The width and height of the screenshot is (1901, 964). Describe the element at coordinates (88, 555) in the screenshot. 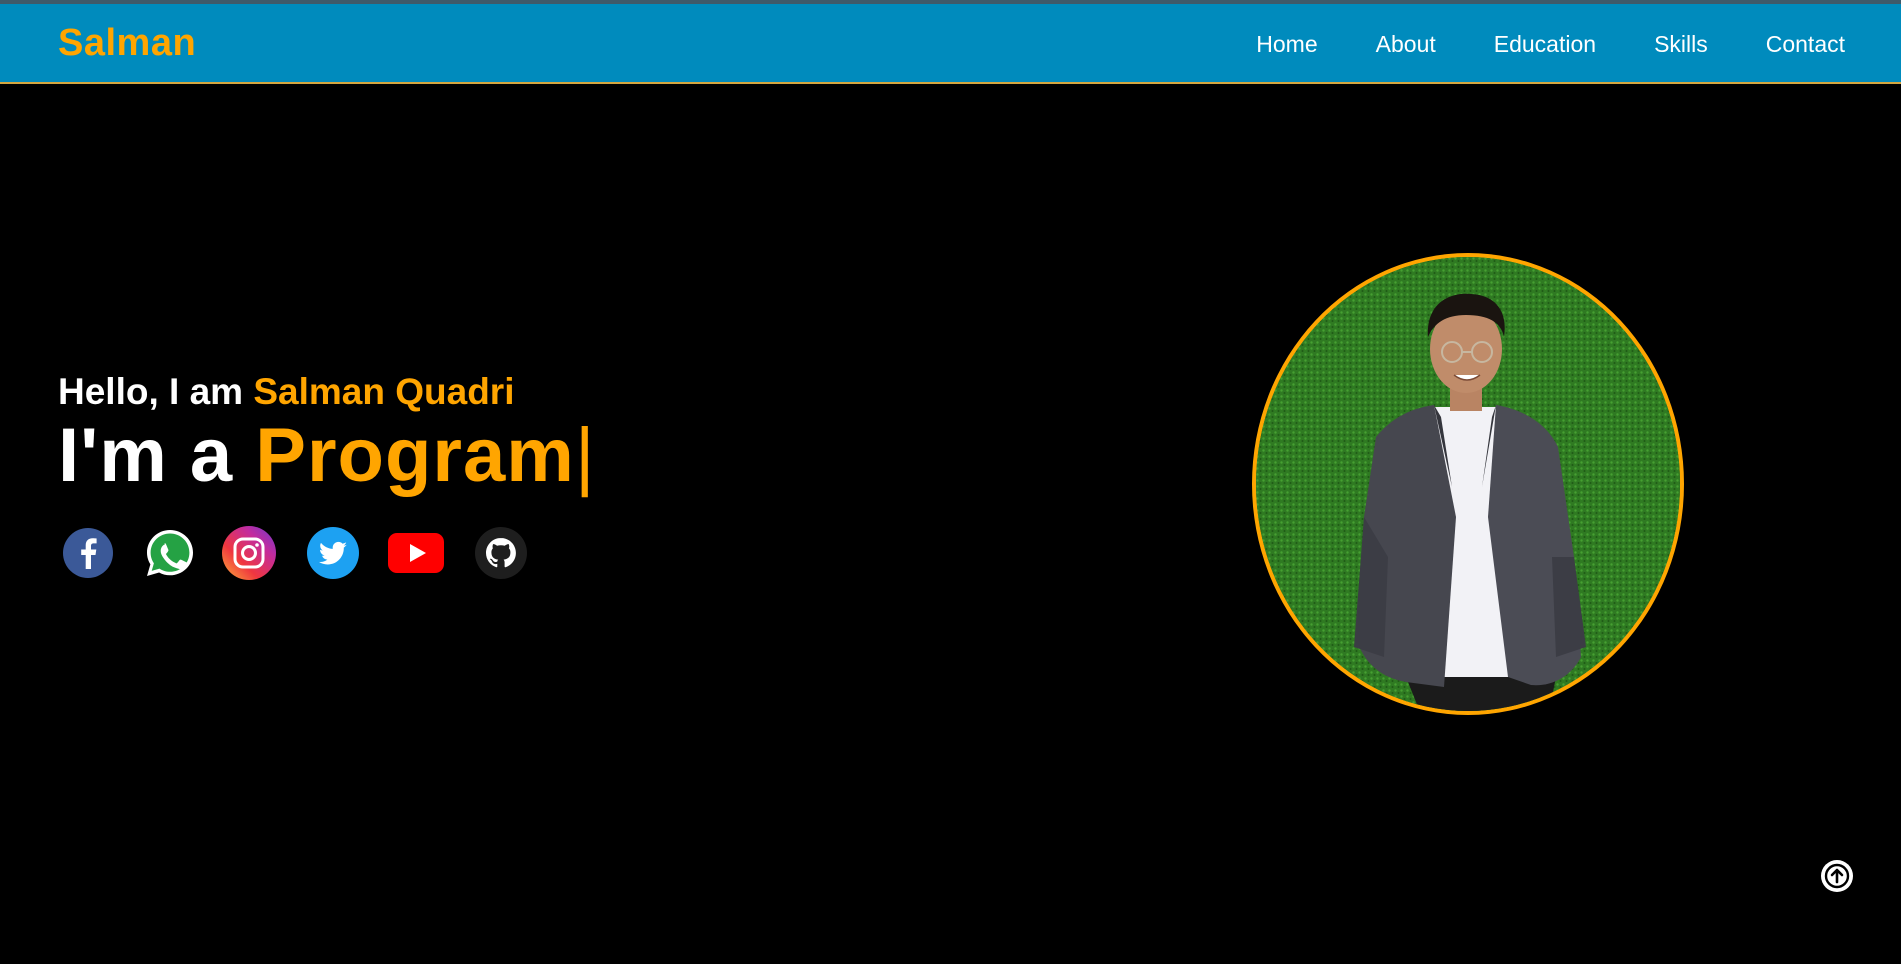

I see `facebook-icon` at that location.